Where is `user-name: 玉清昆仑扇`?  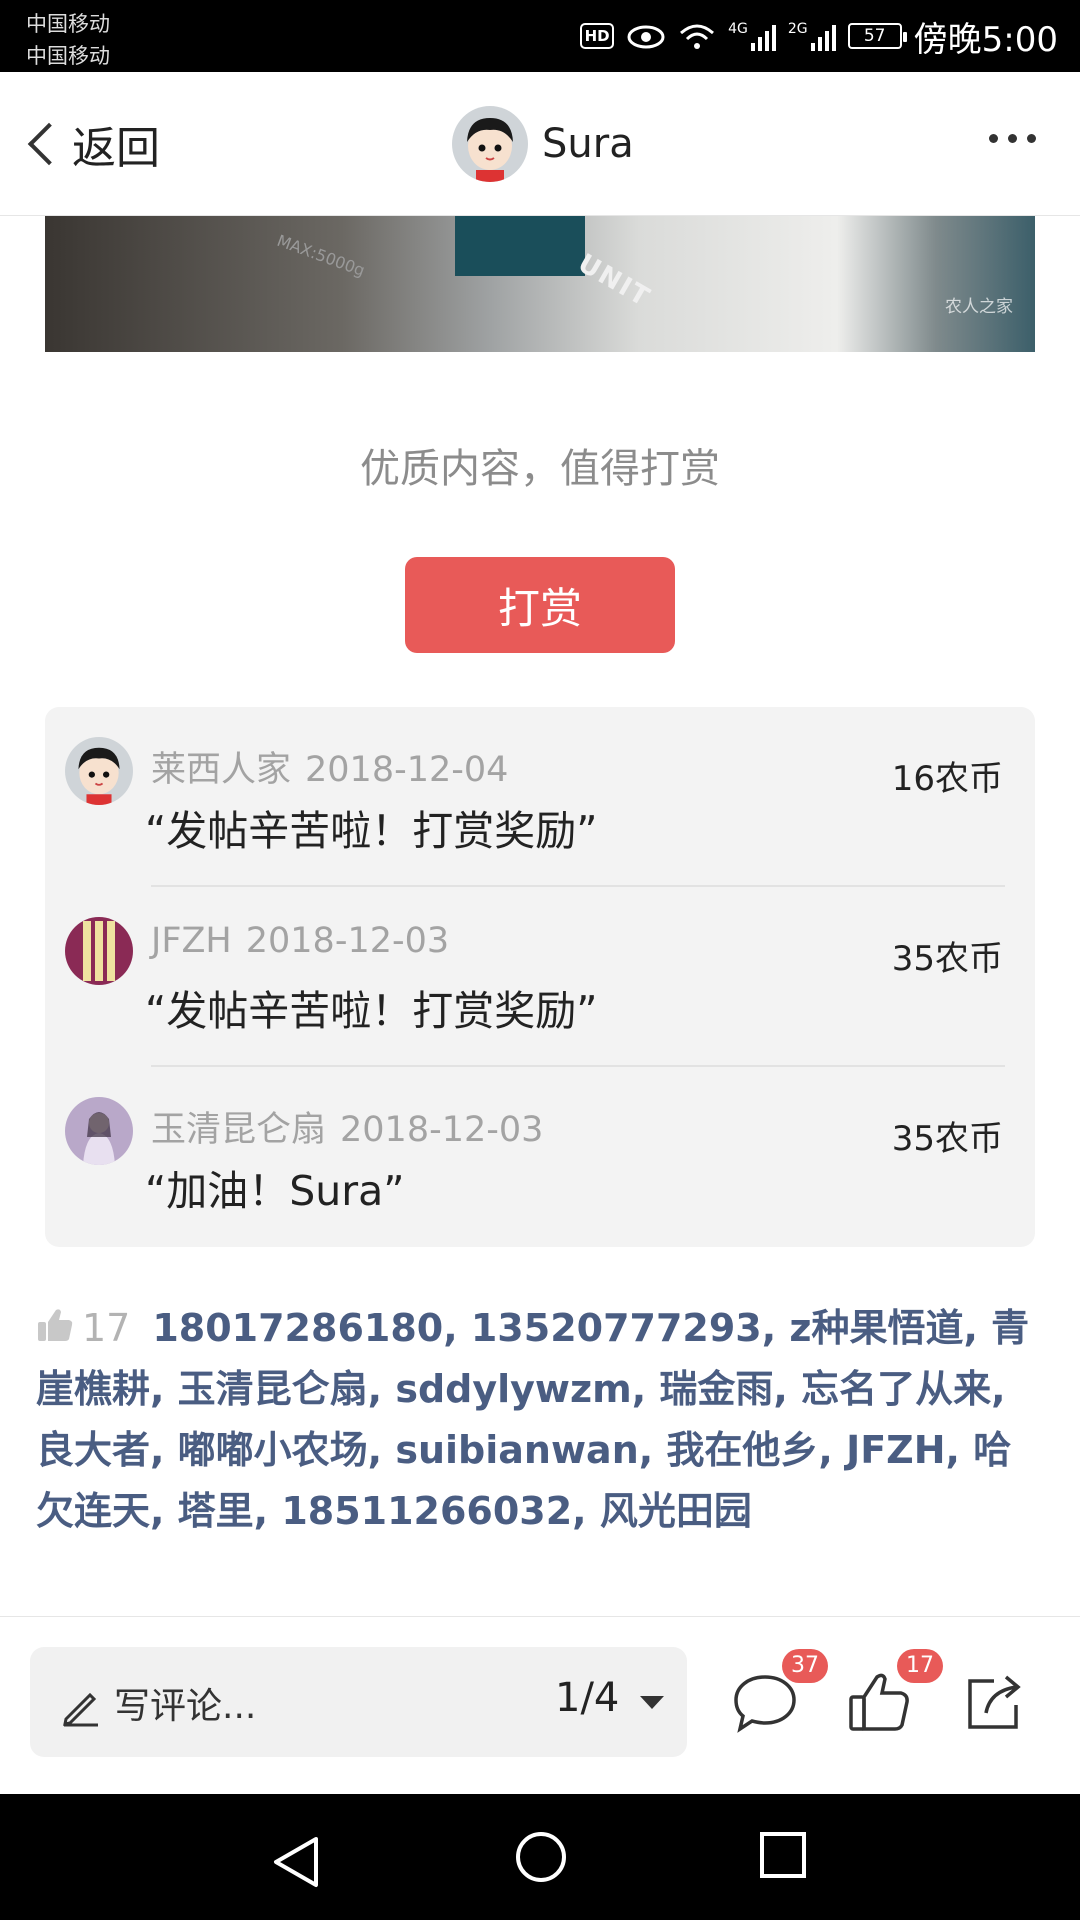
user-name: 玉清昆仑扇 is located at coordinates (238, 1130).